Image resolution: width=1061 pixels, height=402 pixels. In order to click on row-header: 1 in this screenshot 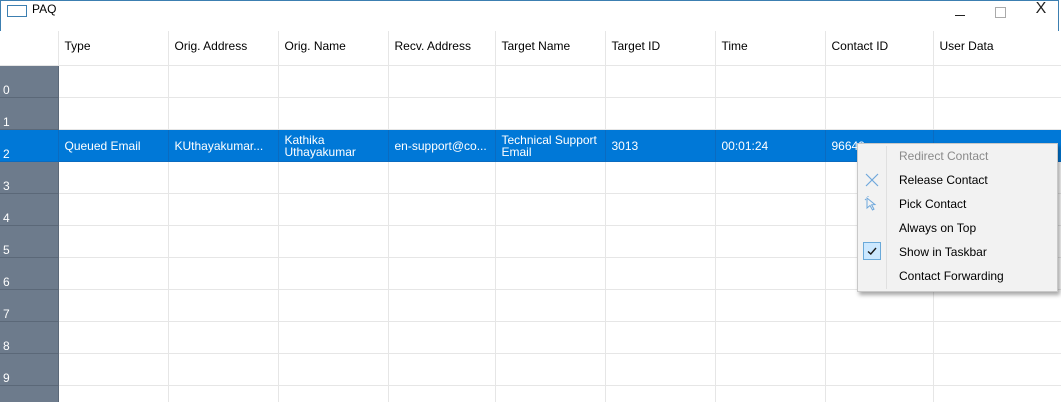, I will do `click(29, 113)`.